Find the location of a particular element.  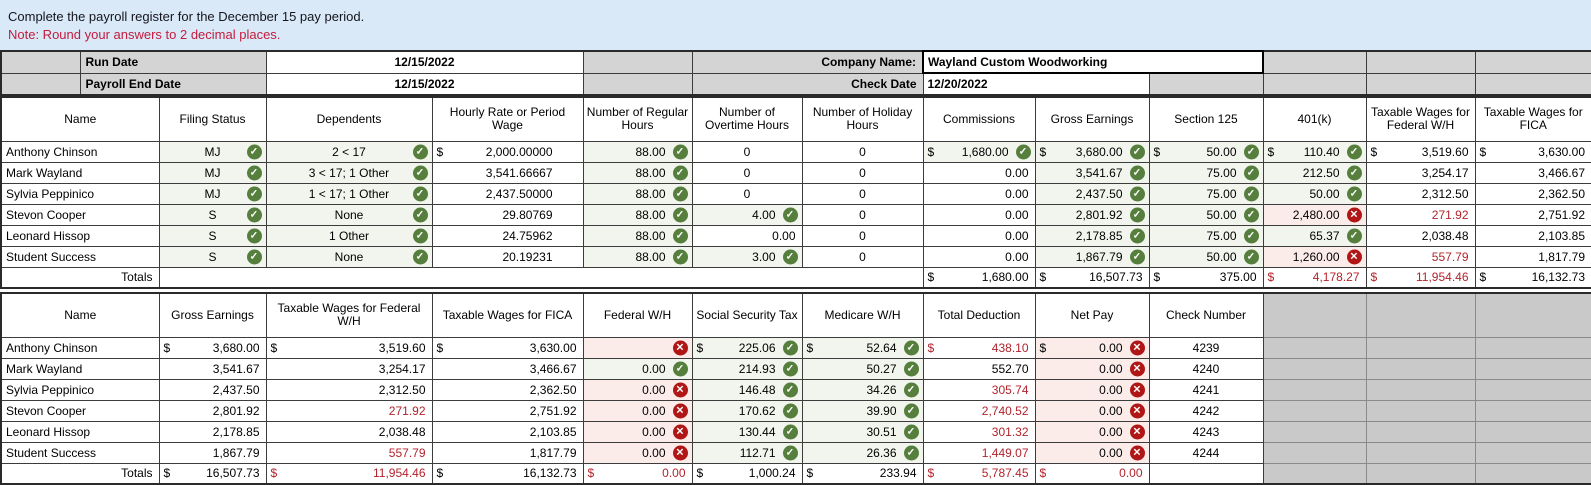

cell-federal-wh: 0.00 ✓ is located at coordinates (637, 368).